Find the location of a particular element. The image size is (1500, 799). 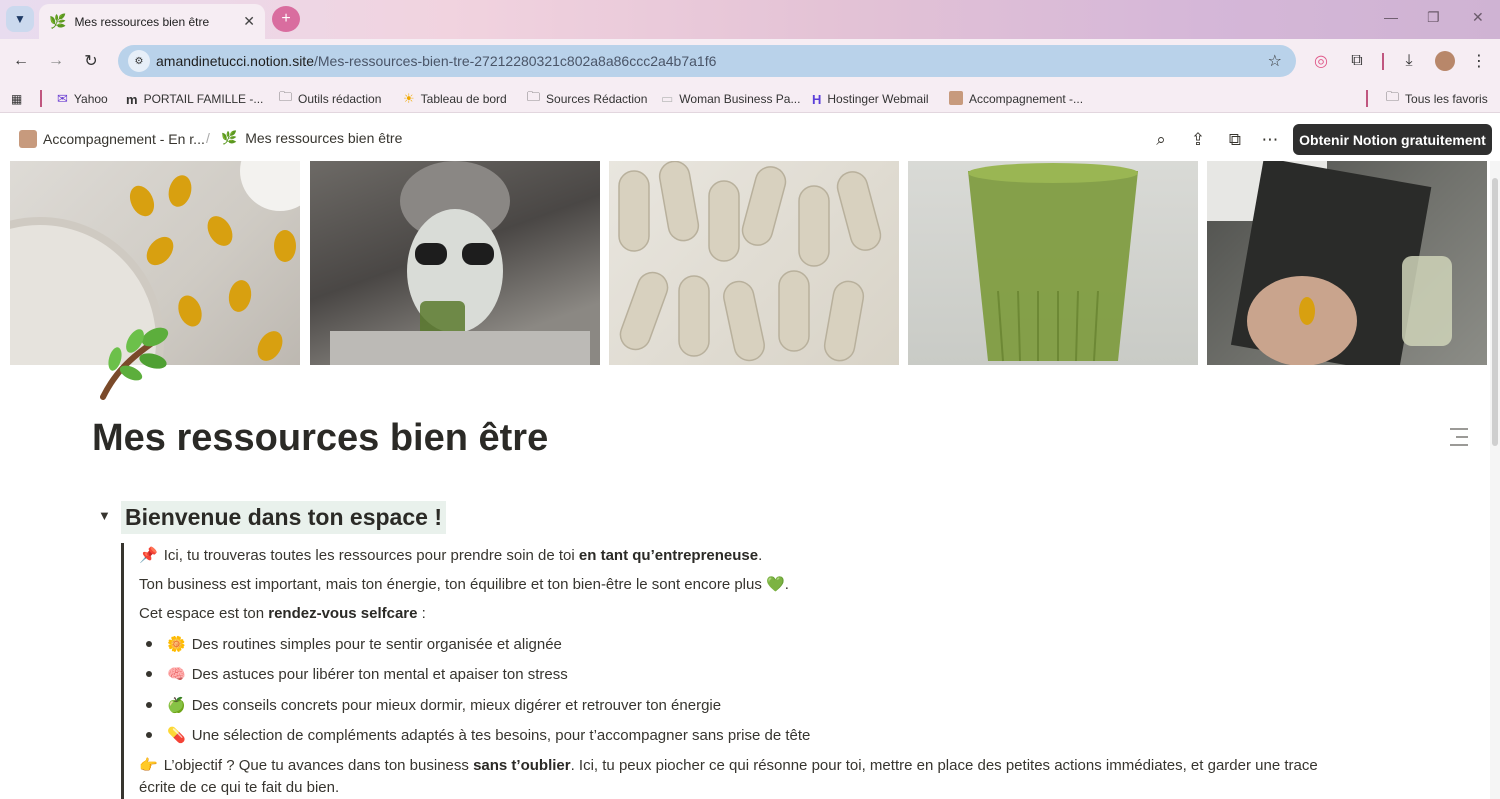

cover-image-book-capsule is located at coordinates (1347, 263).